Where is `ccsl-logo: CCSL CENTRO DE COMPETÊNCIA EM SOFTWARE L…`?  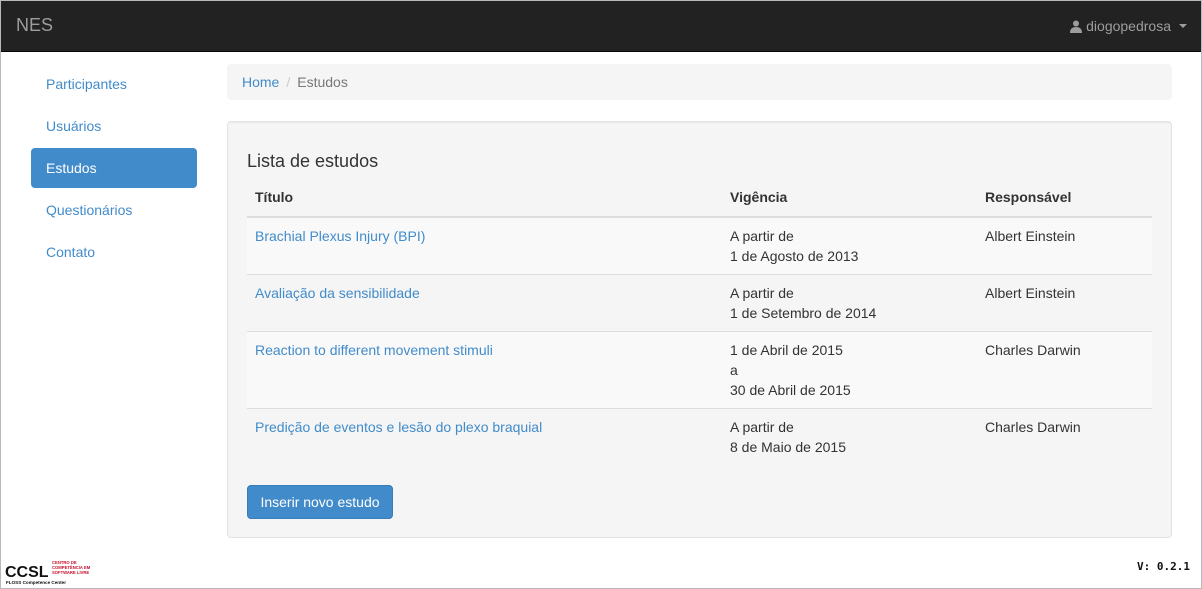 ccsl-logo: CCSL CENTRO DE COMPETÊNCIA EM SOFTWARE L… is located at coordinates (48, 572).